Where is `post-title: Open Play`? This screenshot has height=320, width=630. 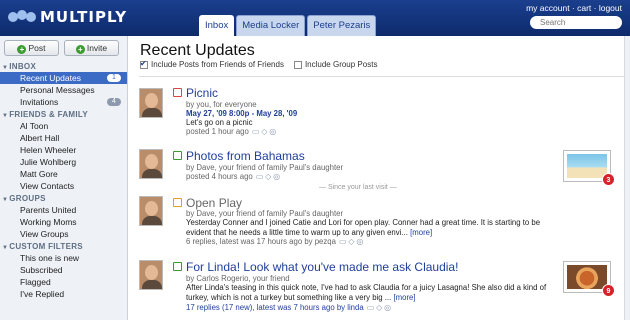
post-title: Open Play is located at coordinates (214, 203).